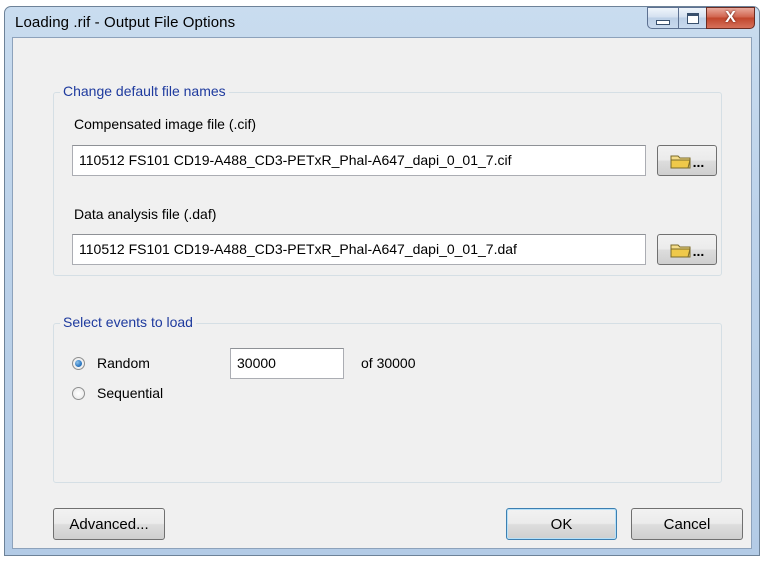  I want to click on title-bar: Loading .rif - Output File Options X, so click(382, 22).